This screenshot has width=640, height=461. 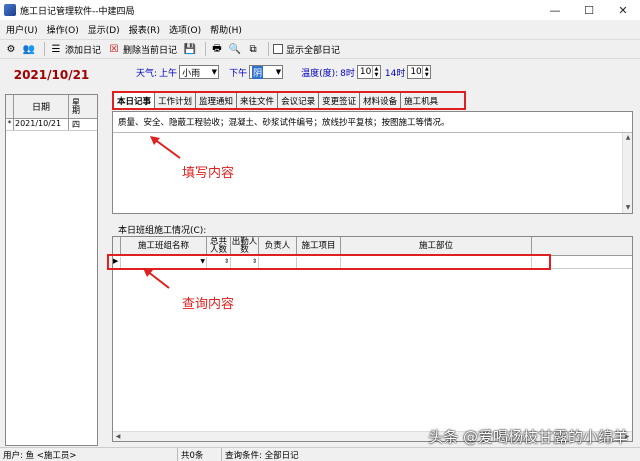 I want to click on menu-options: 选项(O), so click(x=185, y=29).